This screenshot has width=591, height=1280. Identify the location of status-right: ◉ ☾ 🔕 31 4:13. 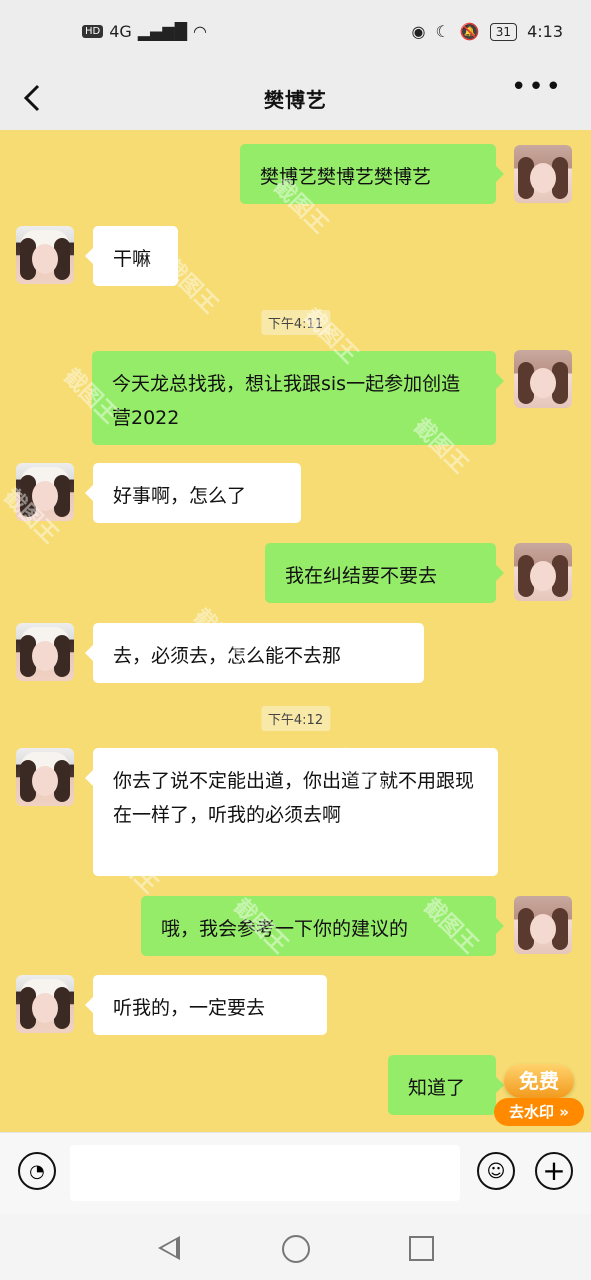
(487, 31).